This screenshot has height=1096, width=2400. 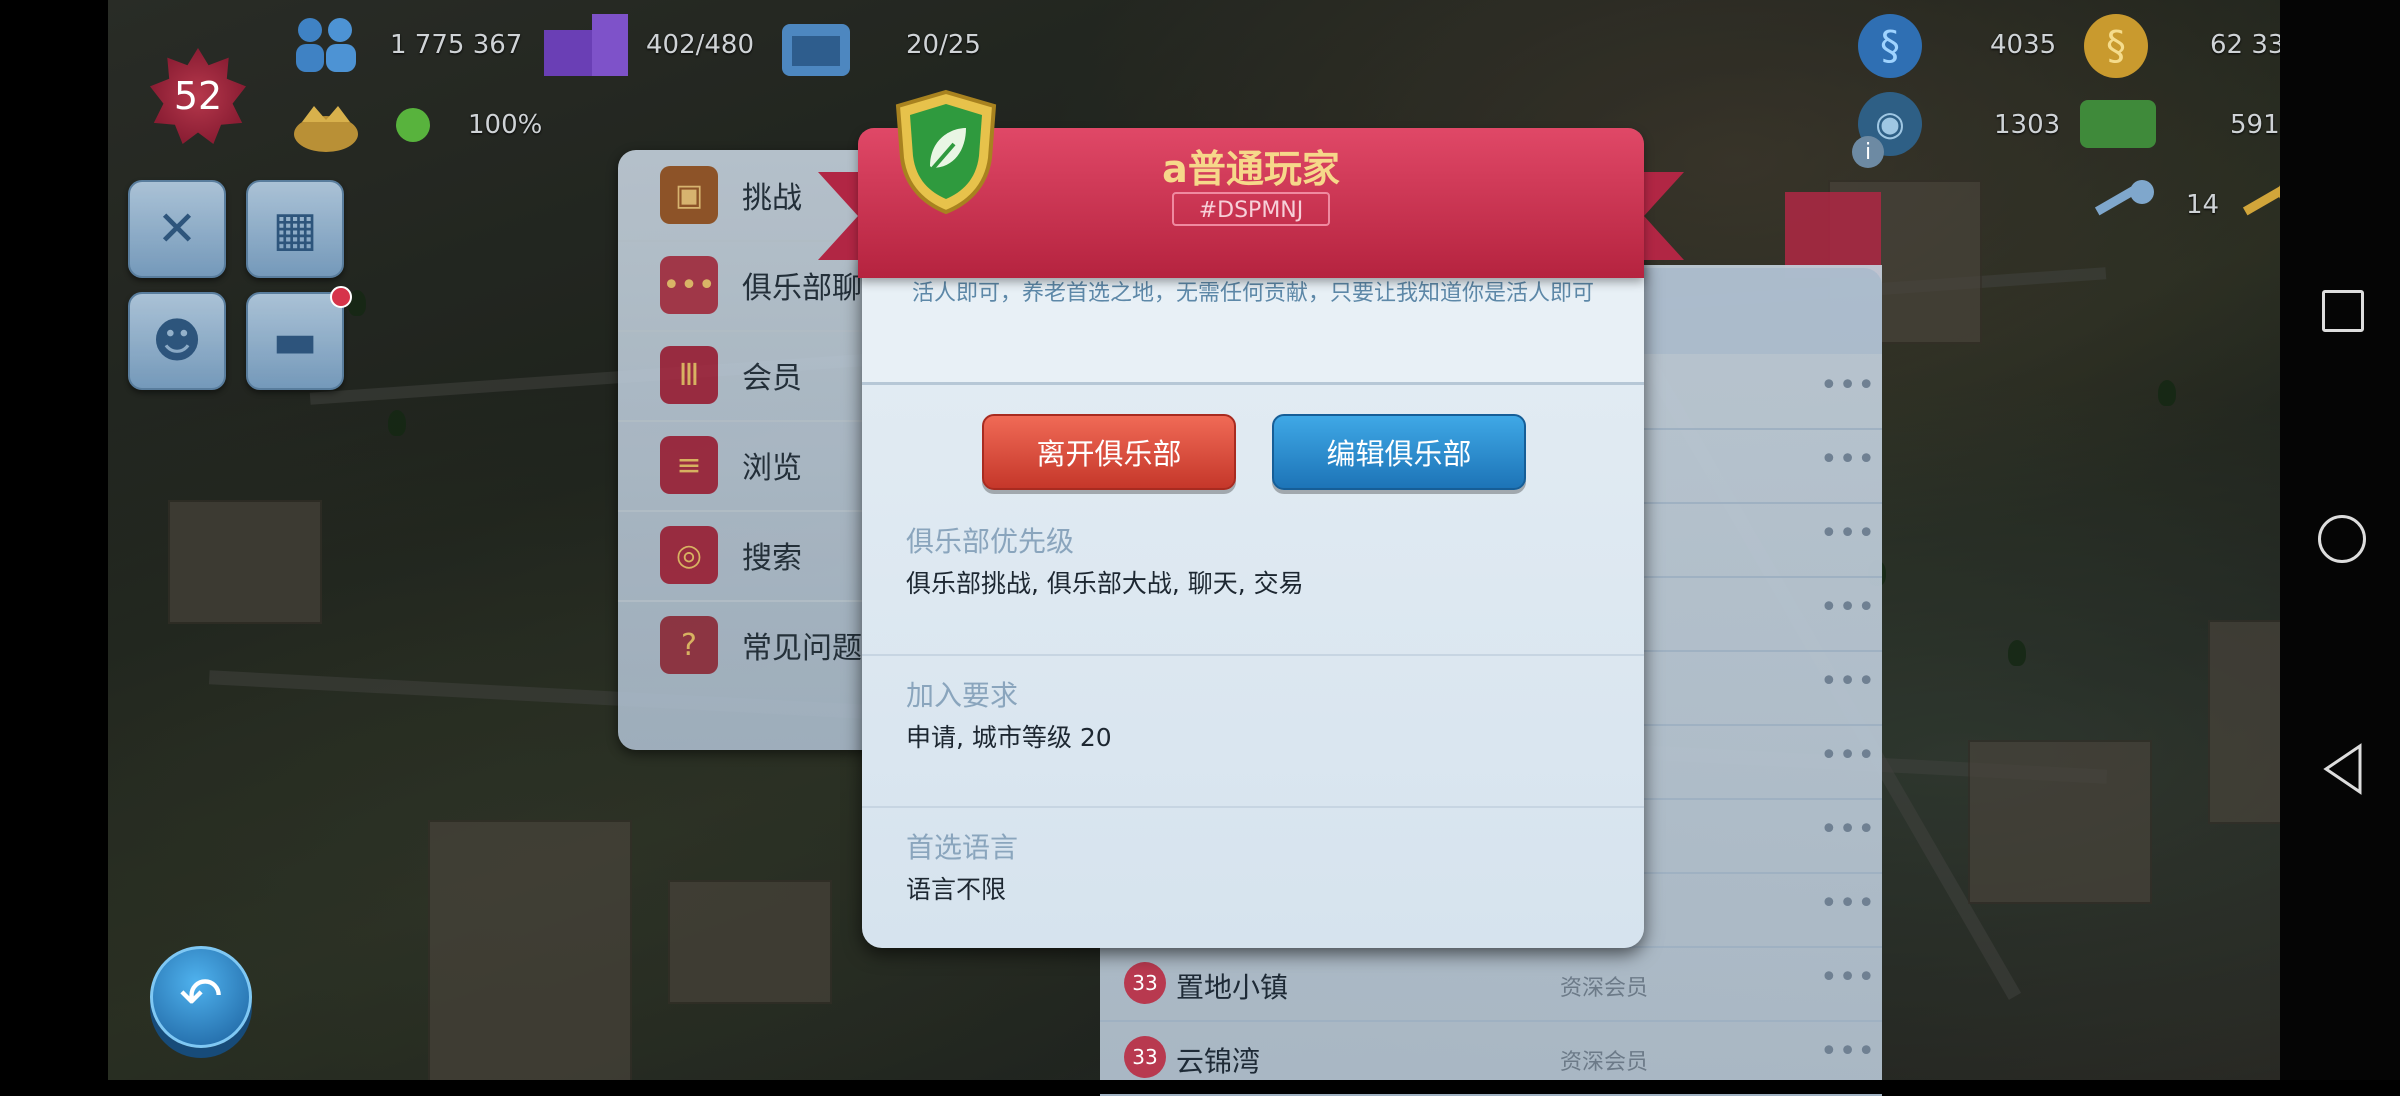 What do you see at coordinates (2203, 205) in the screenshot?
I see `golden-keys-value: 14` at bounding box center [2203, 205].